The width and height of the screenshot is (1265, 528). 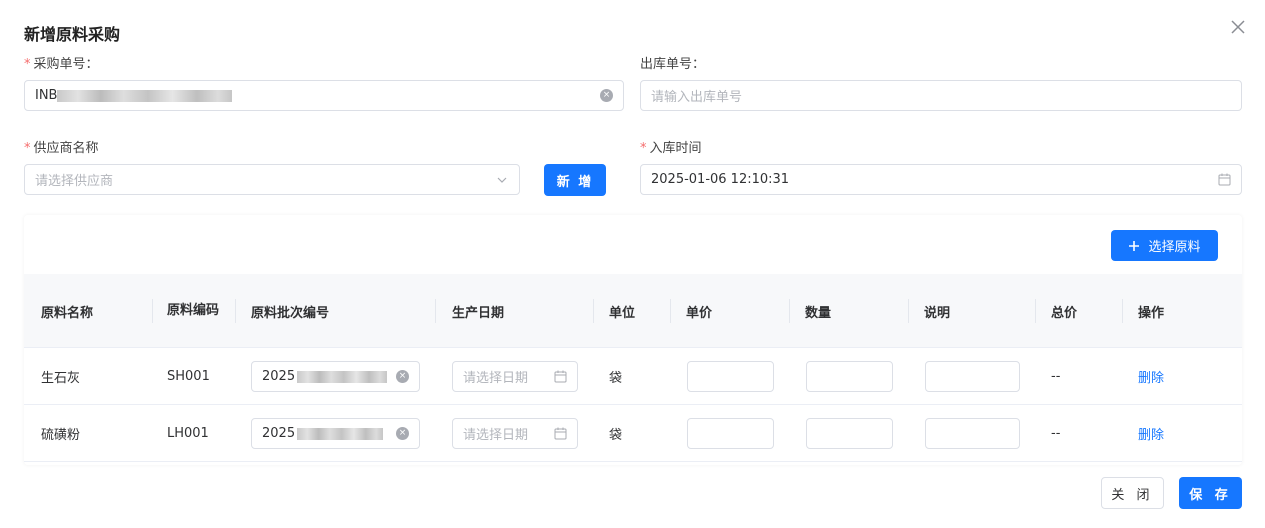 I want to click on select-material-label: 选择原料, so click(x=1174, y=247).